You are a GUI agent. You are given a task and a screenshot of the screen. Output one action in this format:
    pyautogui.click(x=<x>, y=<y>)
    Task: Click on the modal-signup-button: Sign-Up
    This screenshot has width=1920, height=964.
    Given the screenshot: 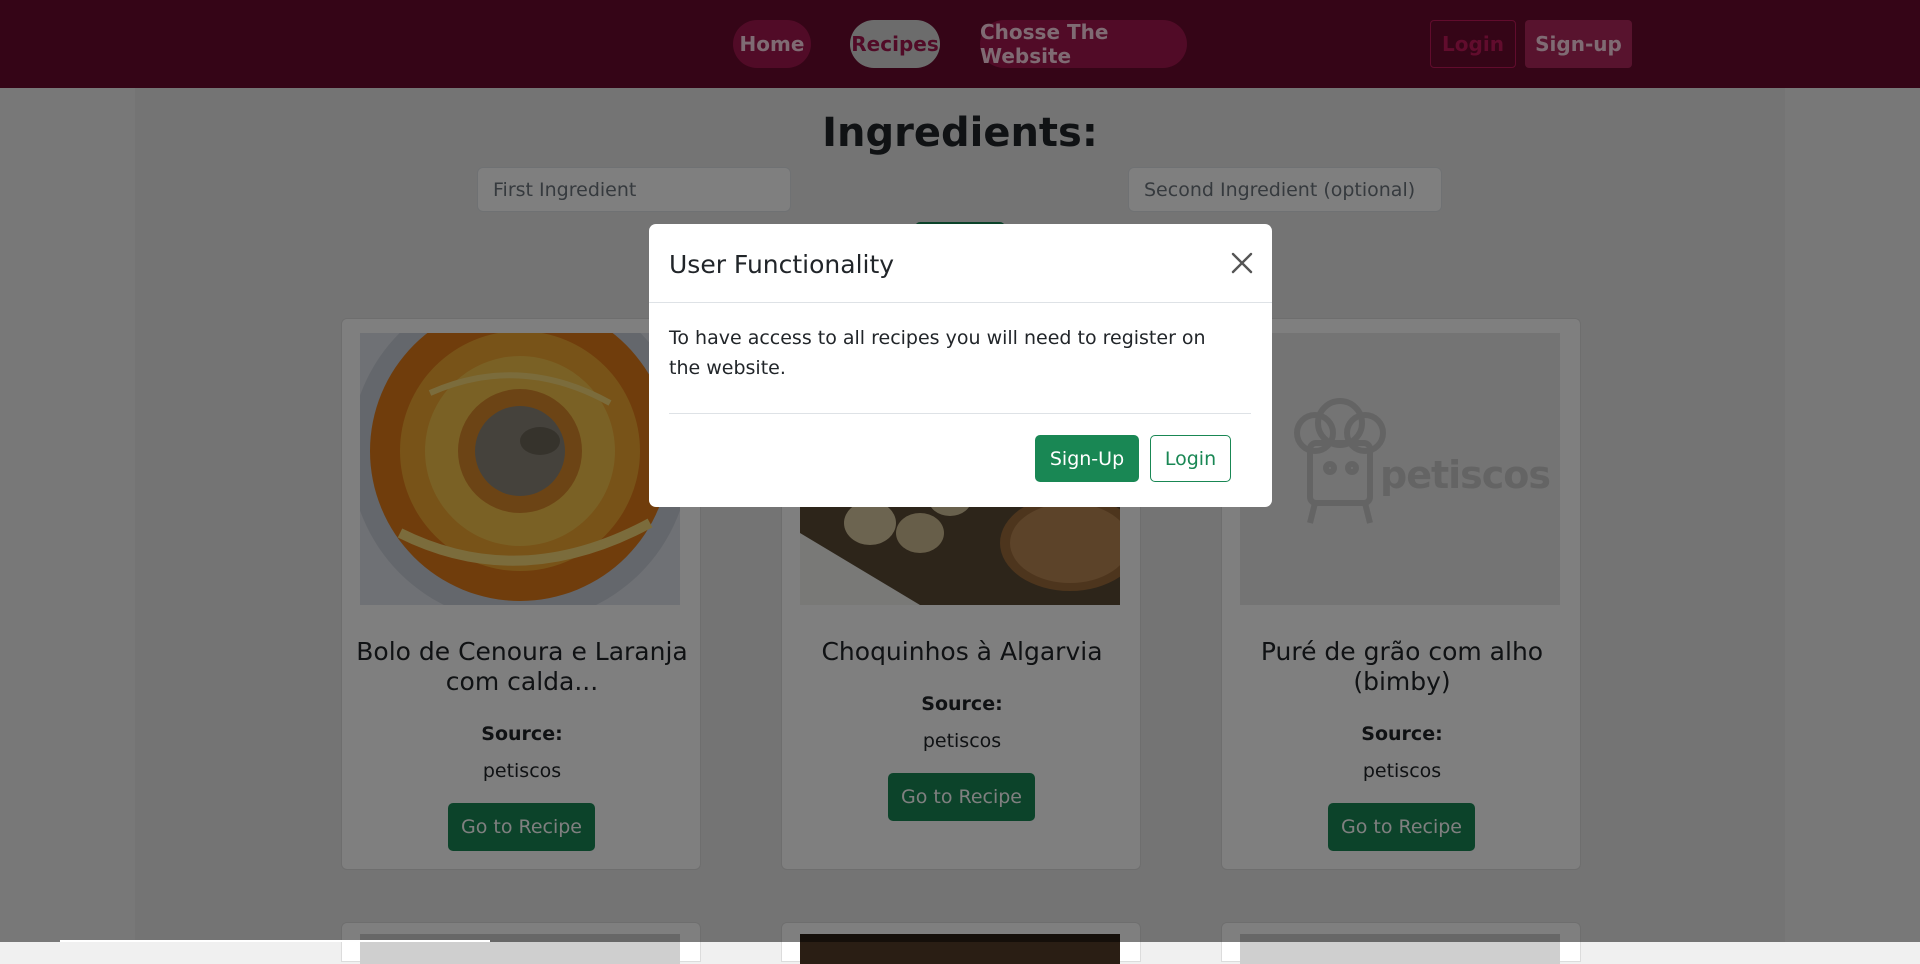 What is the action you would take?
    pyautogui.click(x=1087, y=458)
    